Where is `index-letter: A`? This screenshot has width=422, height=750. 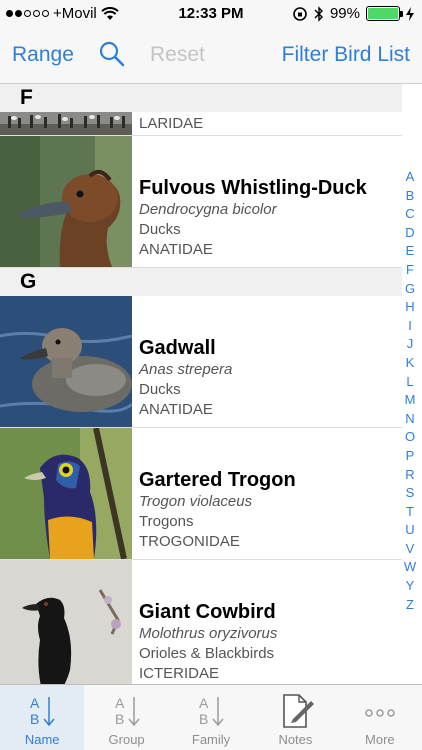 index-letter: A is located at coordinates (410, 177).